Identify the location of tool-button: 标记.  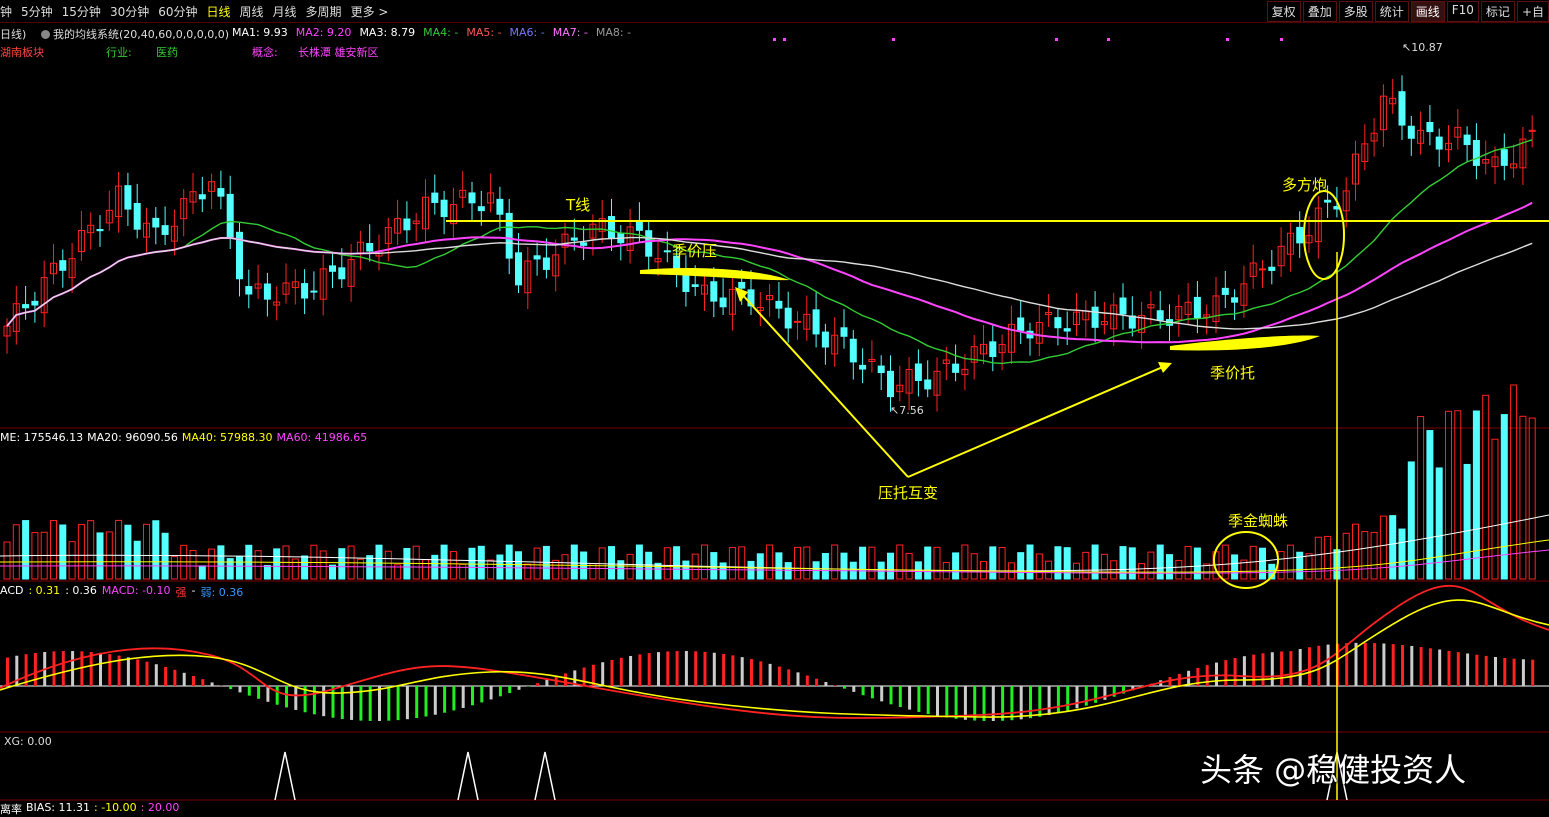
(1498, 11).